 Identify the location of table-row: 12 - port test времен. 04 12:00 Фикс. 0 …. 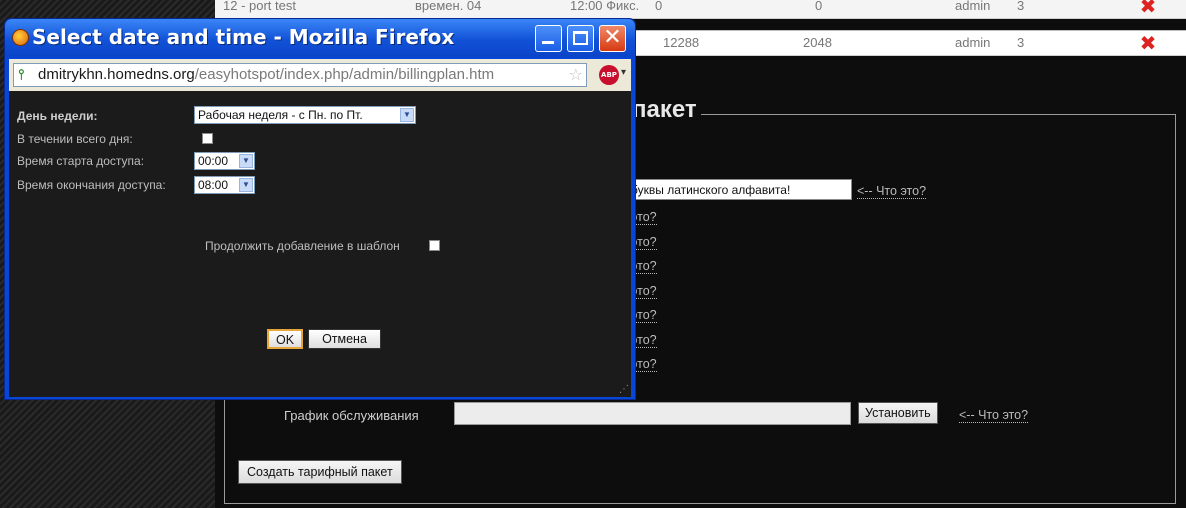
(700, 9).